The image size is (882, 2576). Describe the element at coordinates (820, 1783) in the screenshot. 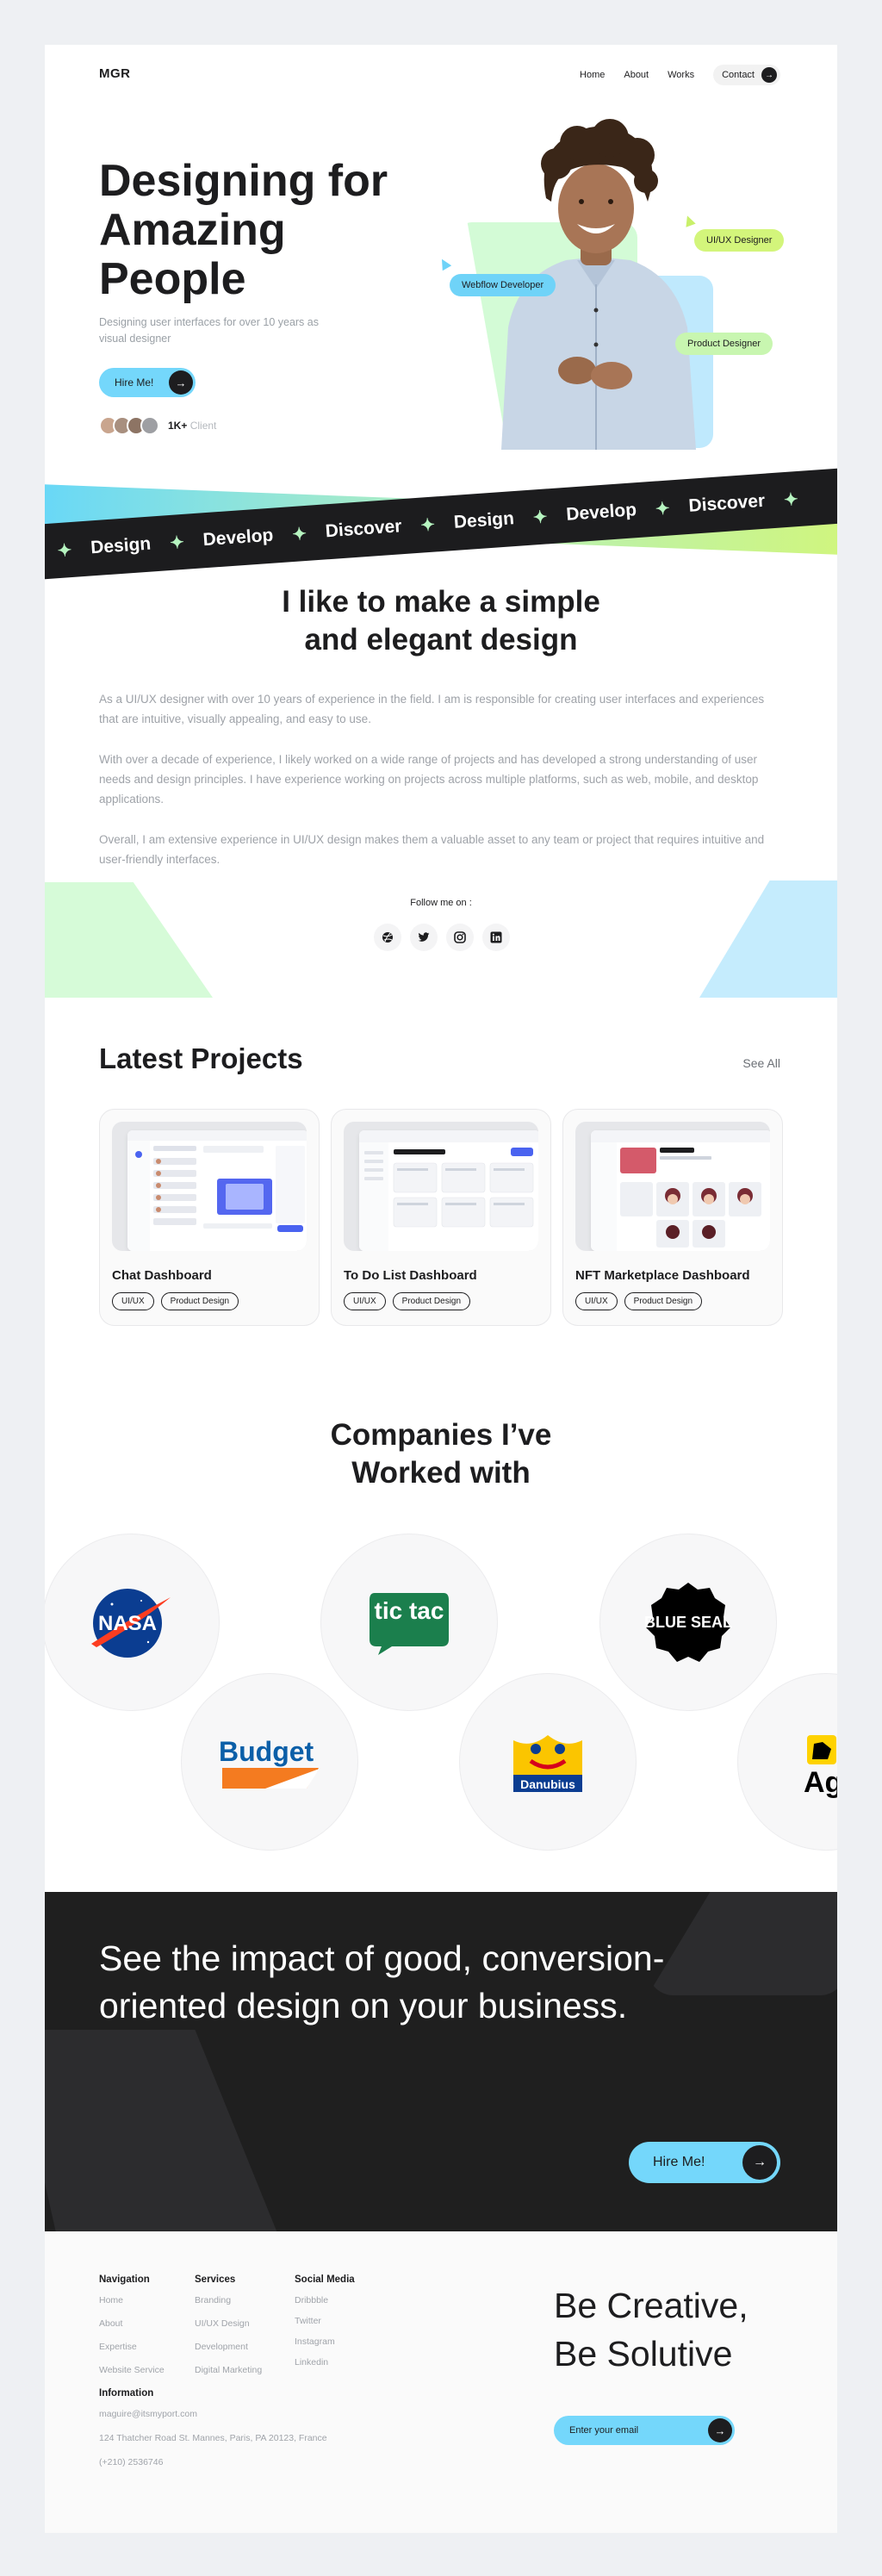

I see `company-name: Ag` at that location.